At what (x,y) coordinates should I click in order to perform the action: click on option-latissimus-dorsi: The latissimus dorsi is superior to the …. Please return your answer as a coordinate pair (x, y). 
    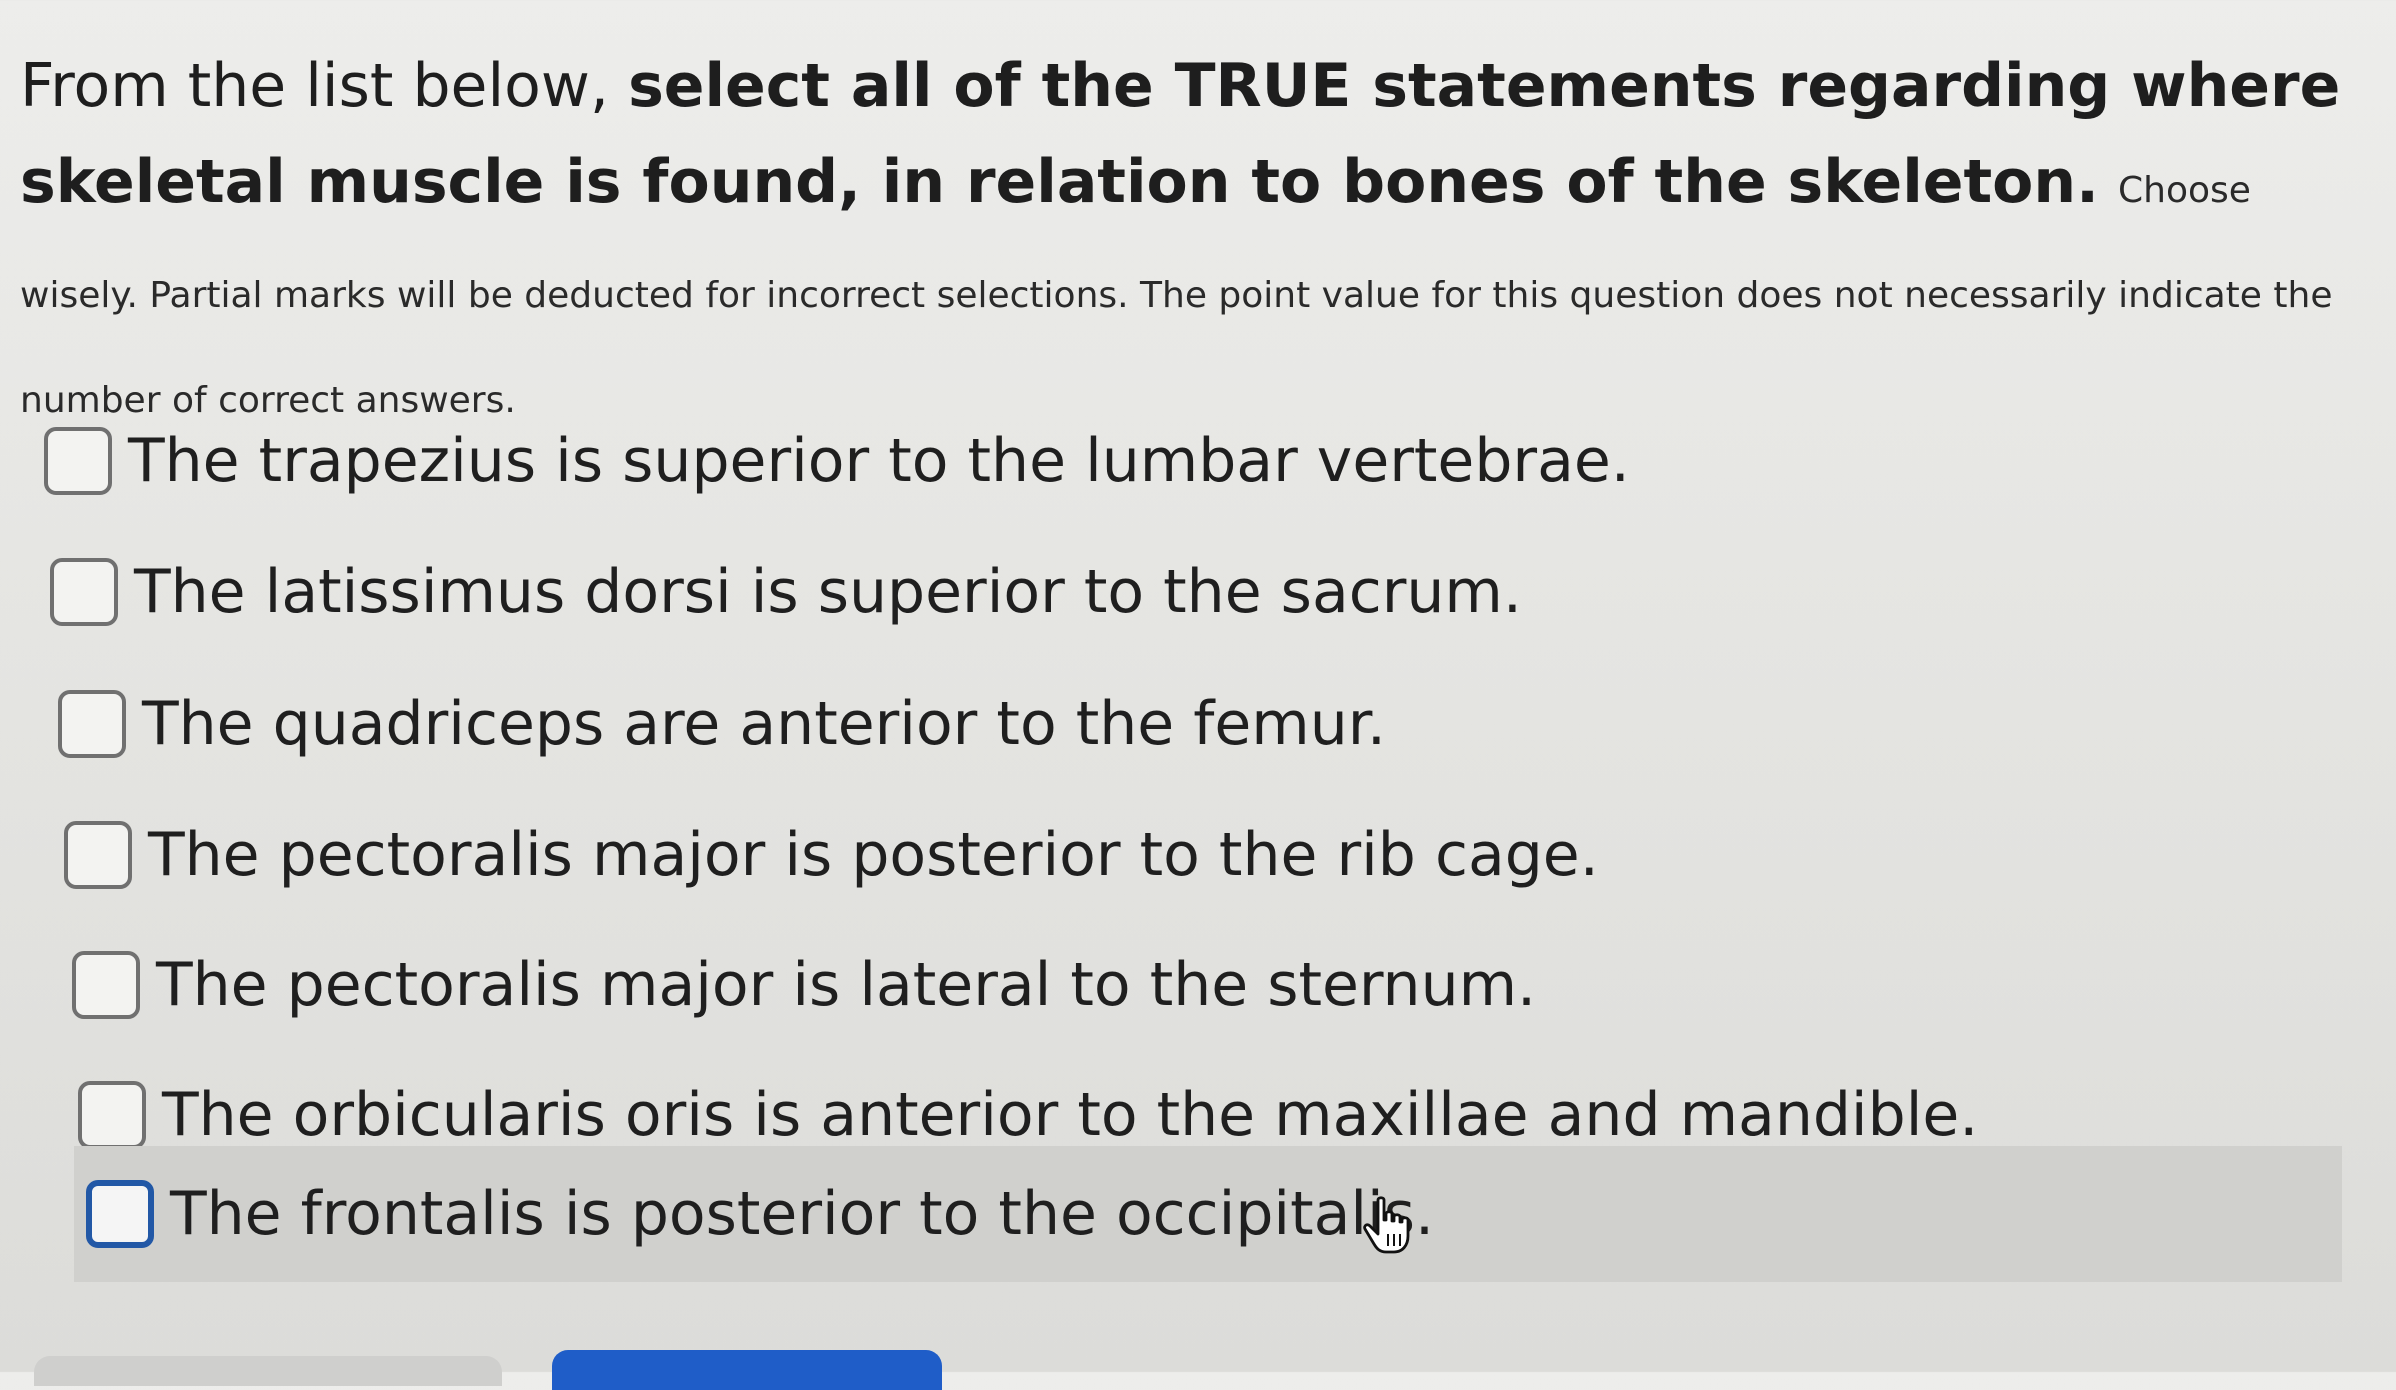
    Looking at the image, I should click on (800, 592).